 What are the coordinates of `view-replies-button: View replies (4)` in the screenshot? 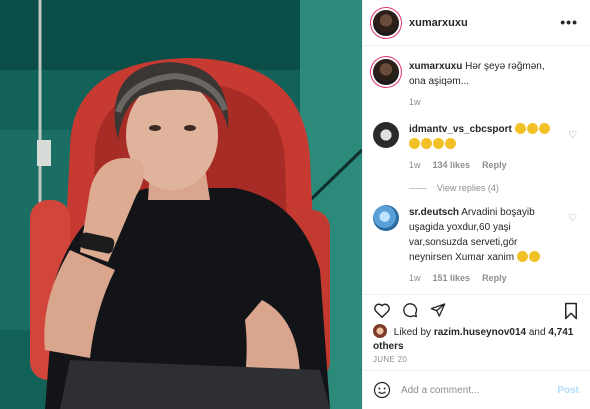 It's located at (495, 188).